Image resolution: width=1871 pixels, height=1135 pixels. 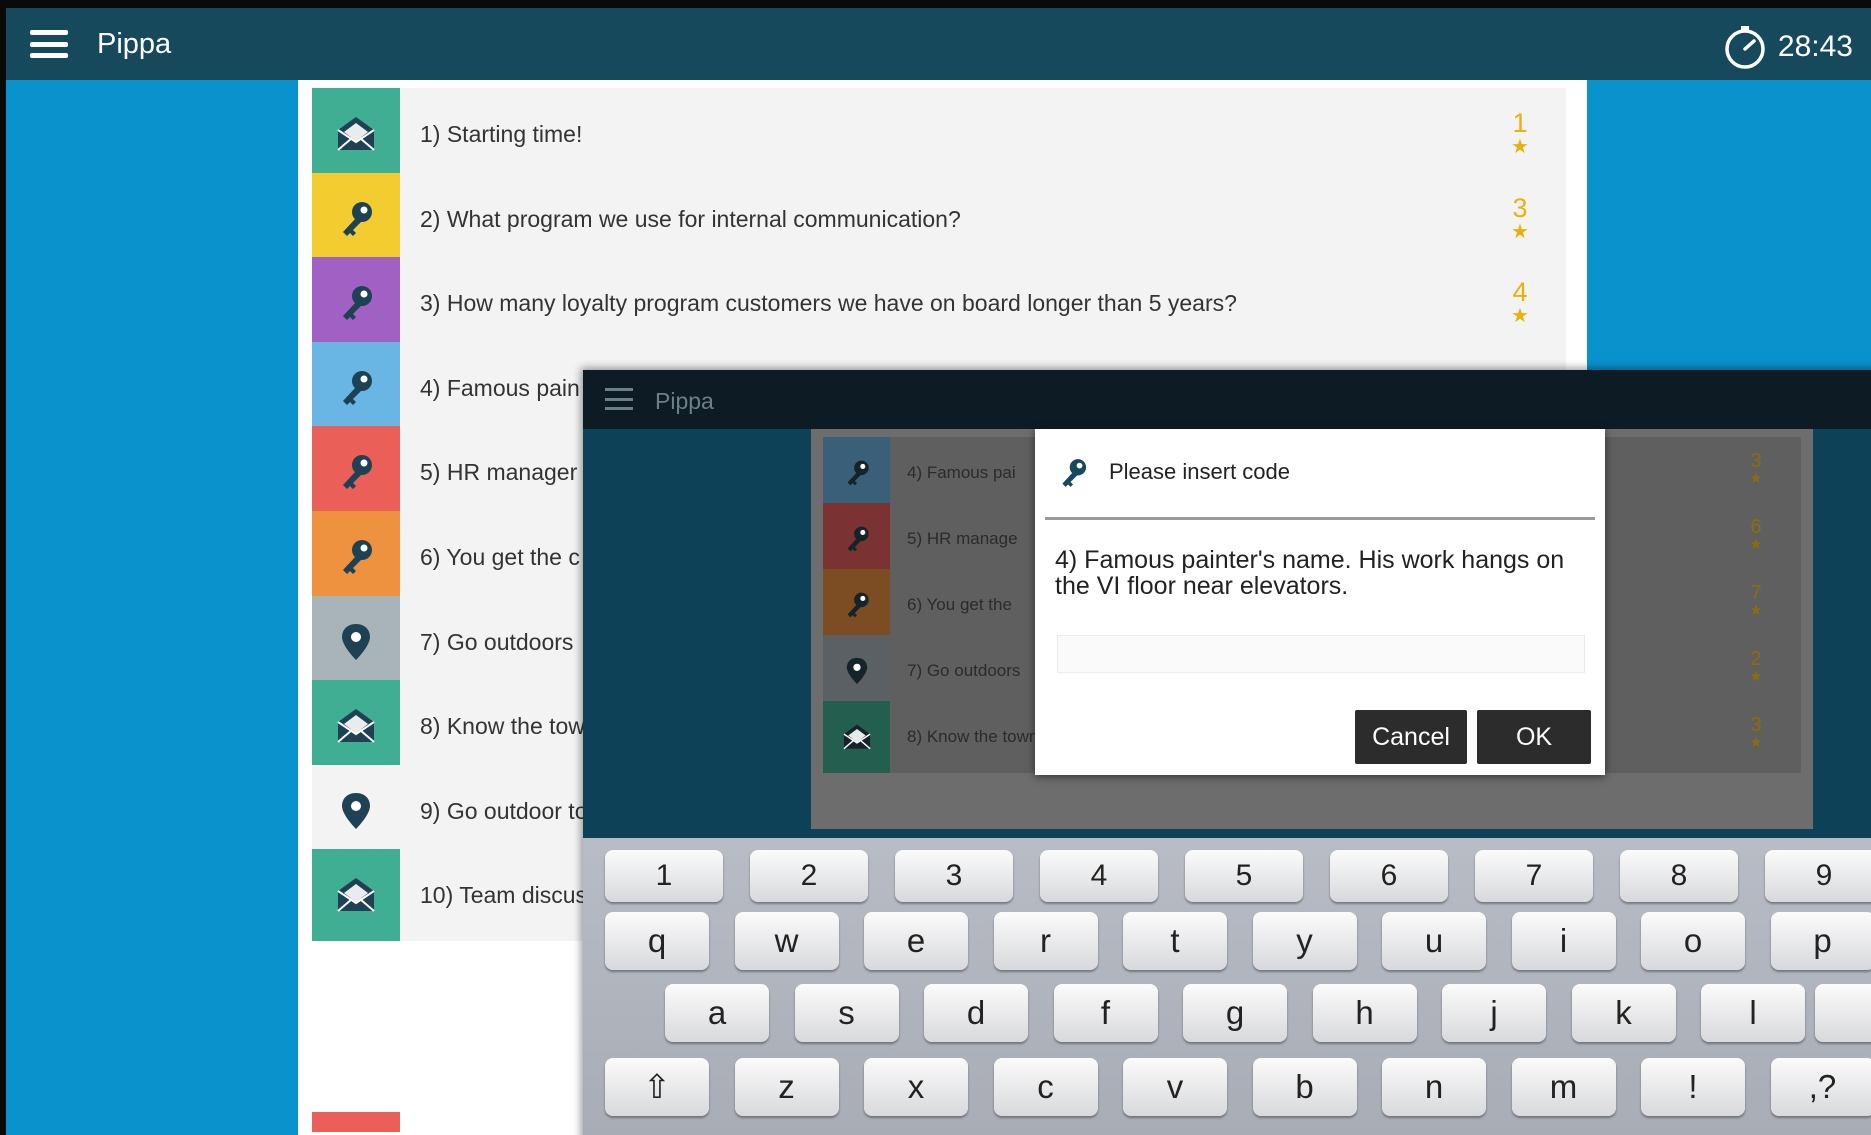 What do you see at coordinates (1679, 876) in the screenshot?
I see `key: 8` at bounding box center [1679, 876].